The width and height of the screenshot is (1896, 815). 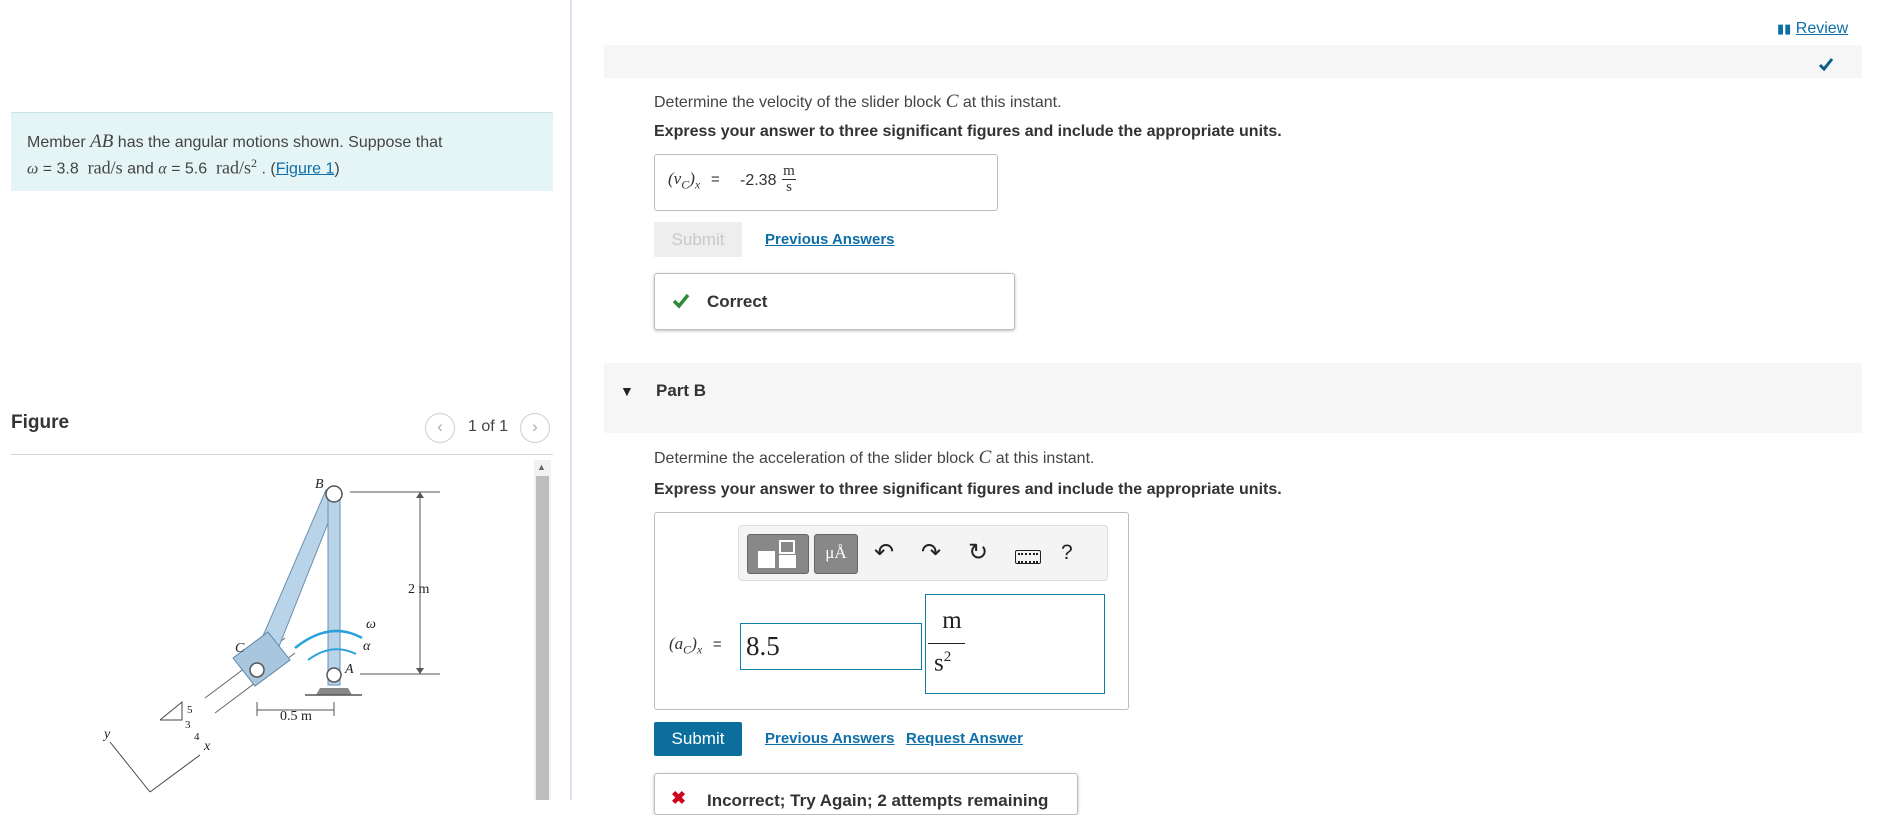 I want to click on undo-icon: ↶, so click(x=884, y=552).